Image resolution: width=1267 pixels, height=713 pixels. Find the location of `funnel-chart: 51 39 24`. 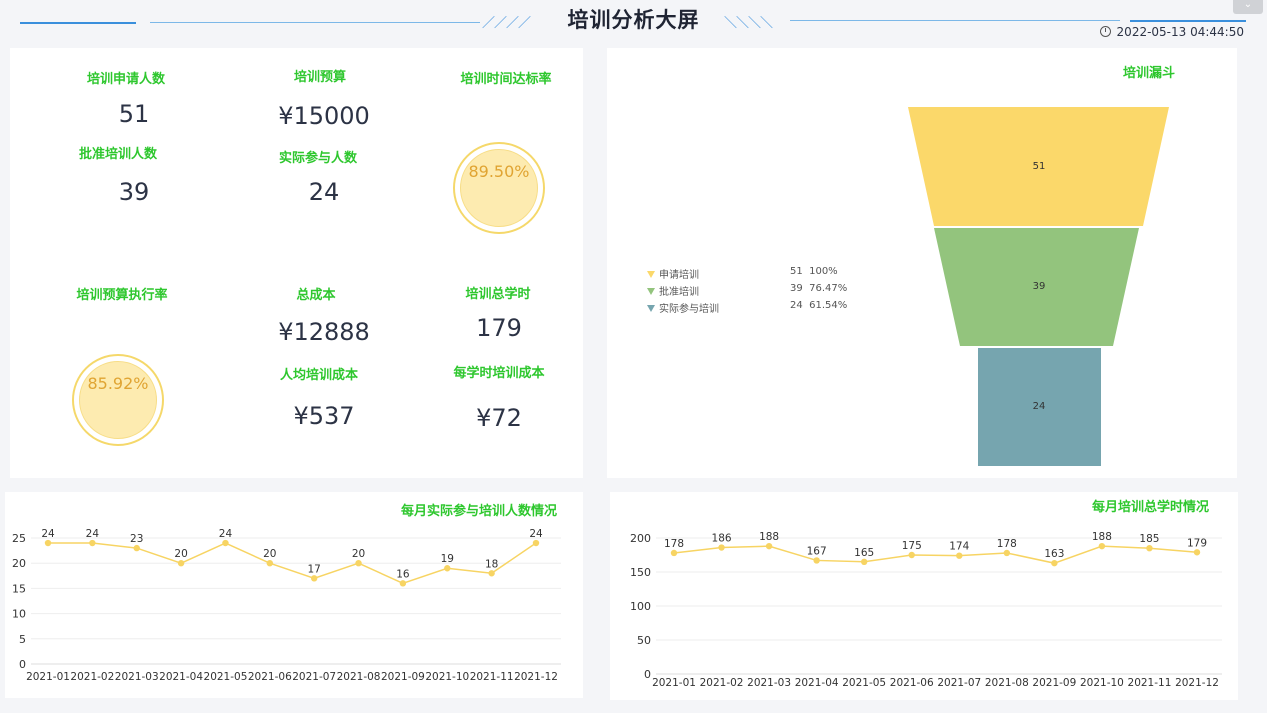

funnel-chart: 51 39 24 is located at coordinates (1038, 286).